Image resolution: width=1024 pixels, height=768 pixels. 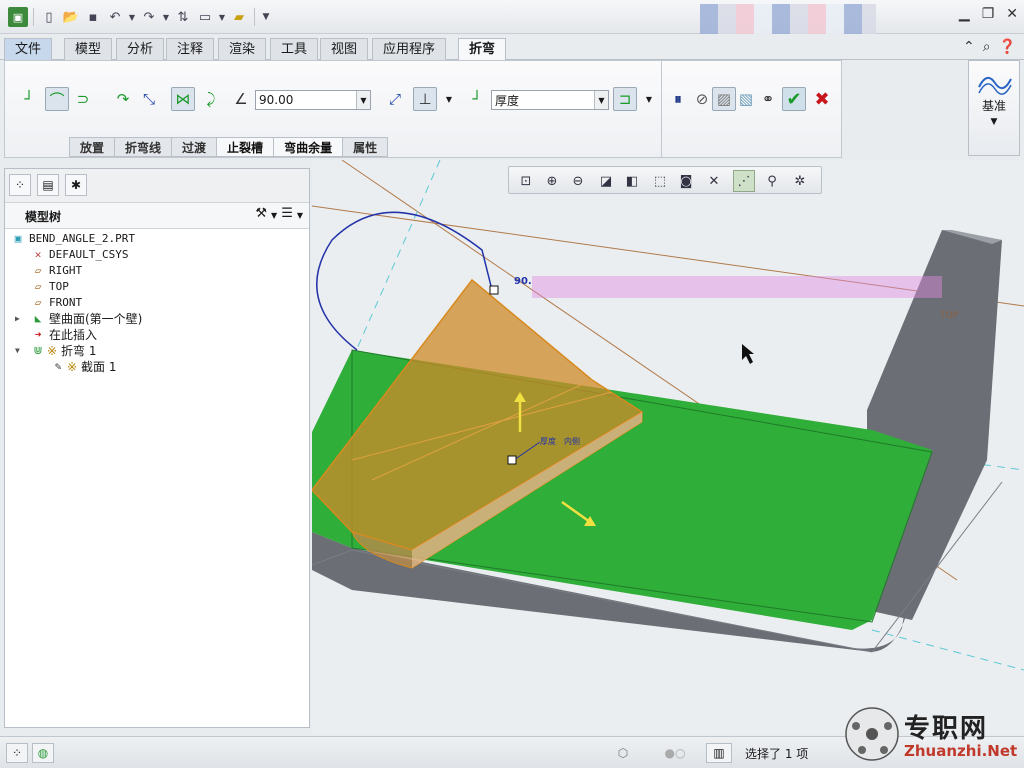 I want to click on tree-settings-dropdown-icon: ▼, so click(x=274, y=216).